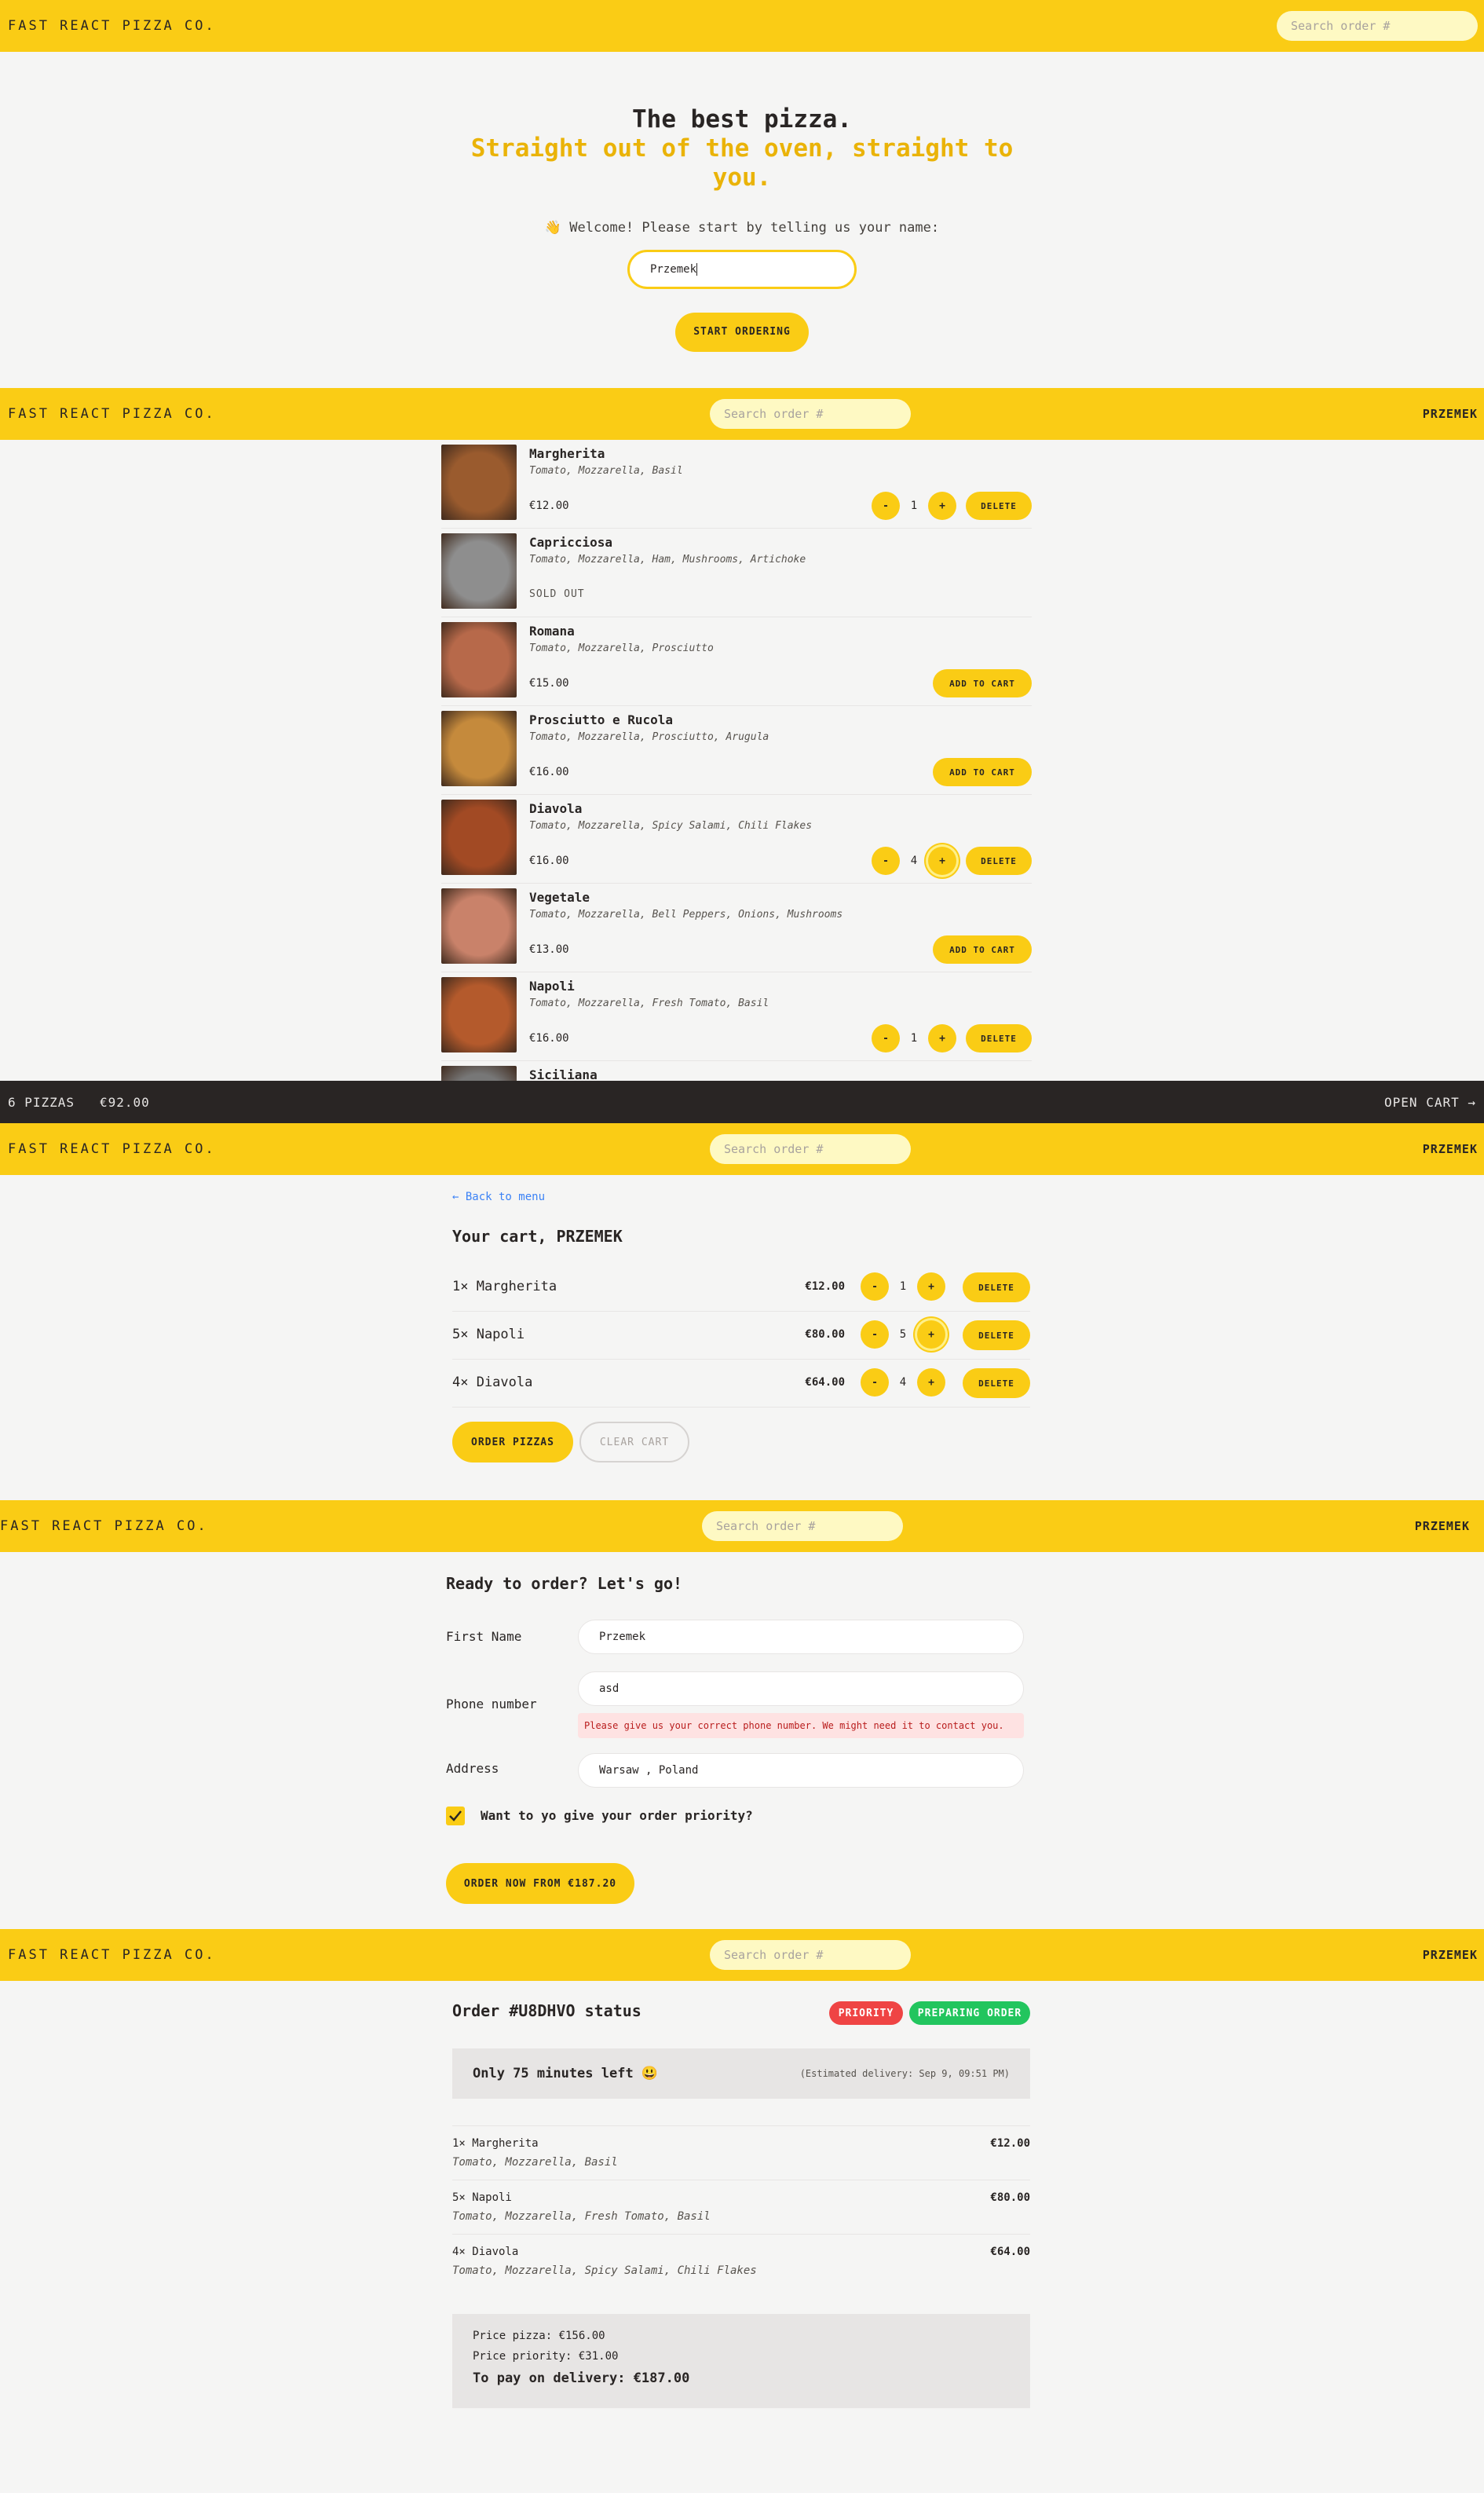 Image resolution: width=1484 pixels, height=2493 pixels. I want to click on pizza-name: Capricciosa, so click(571, 542).